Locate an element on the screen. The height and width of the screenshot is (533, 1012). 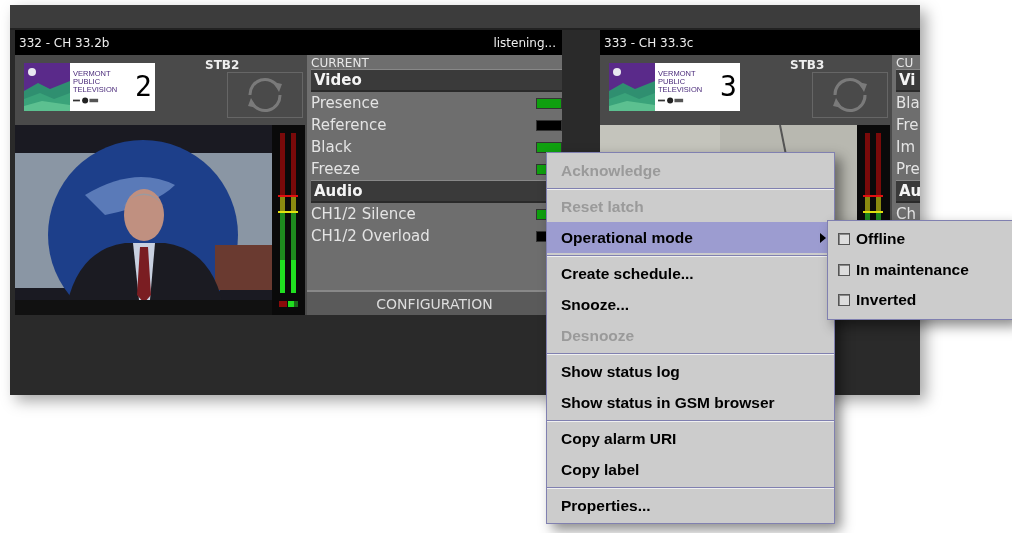
channel-number: 3 is located at coordinates (728, 87).